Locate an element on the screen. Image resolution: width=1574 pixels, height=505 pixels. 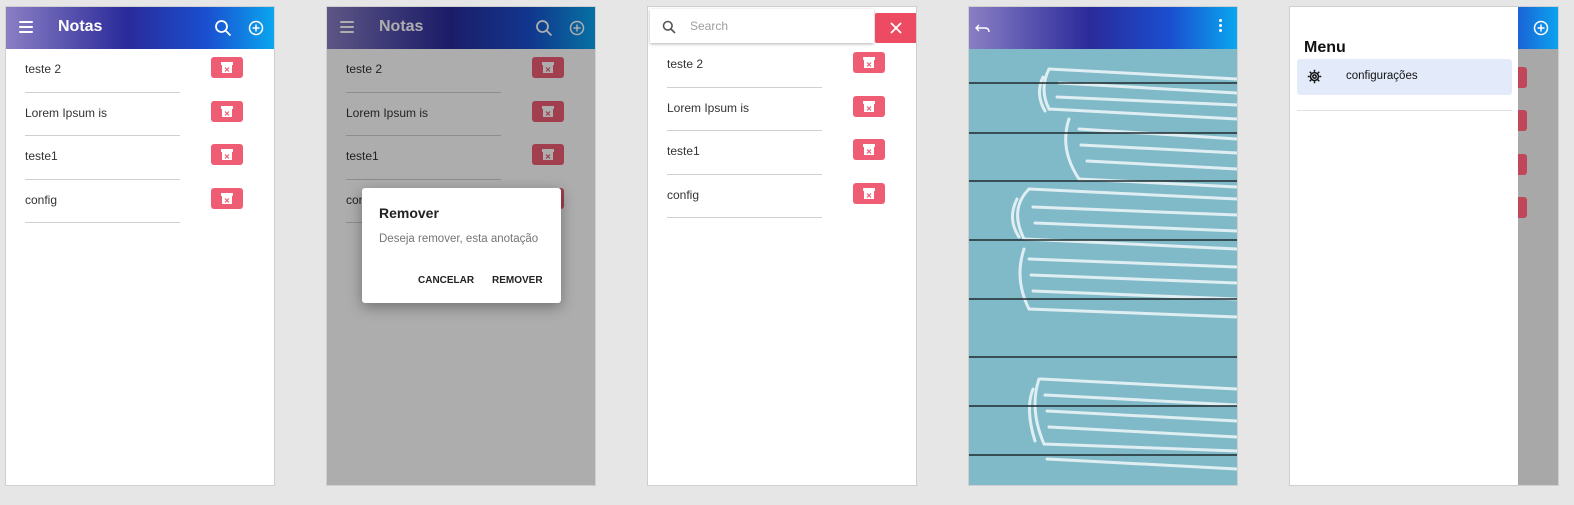
menu-icon is located at coordinates (26, 27).